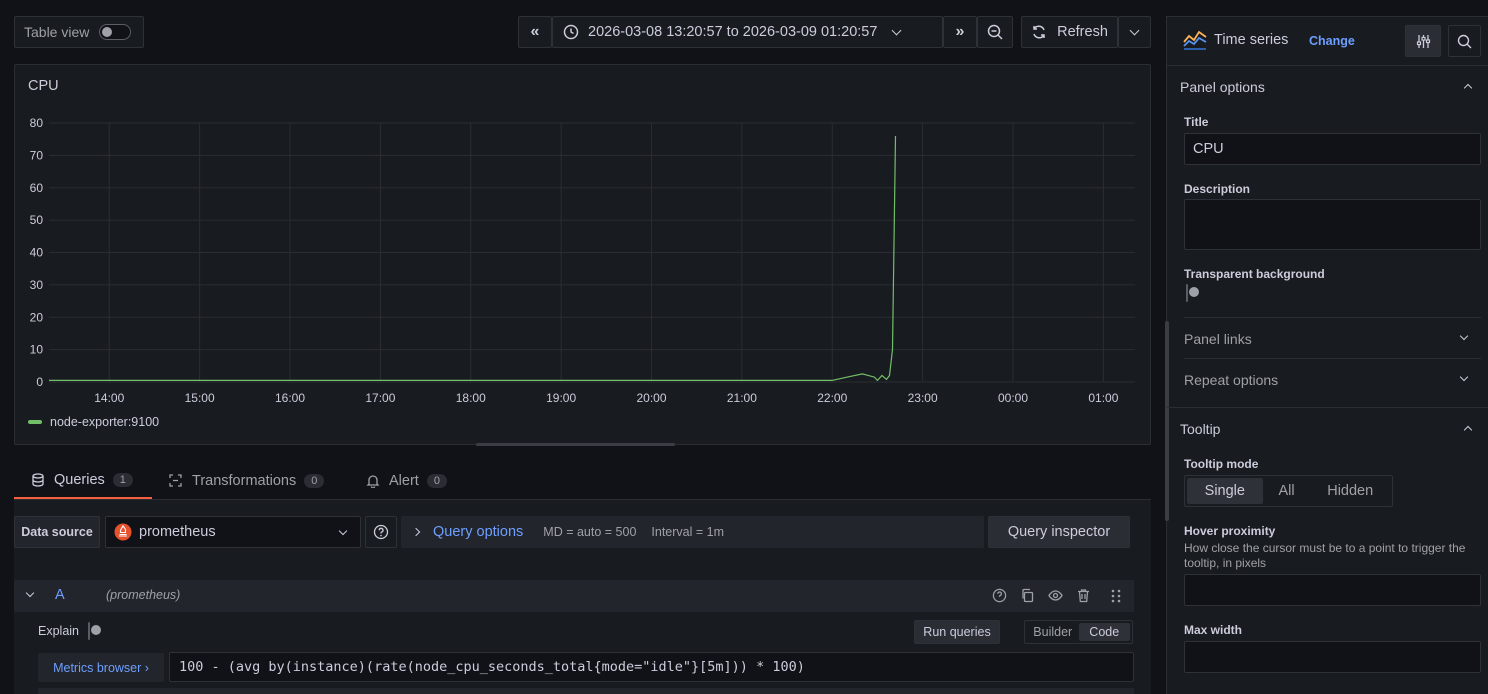 The image size is (1488, 694). What do you see at coordinates (290, 398) in the screenshot?
I see `x-tick-label: 16:00` at bounding box center [290, 398].